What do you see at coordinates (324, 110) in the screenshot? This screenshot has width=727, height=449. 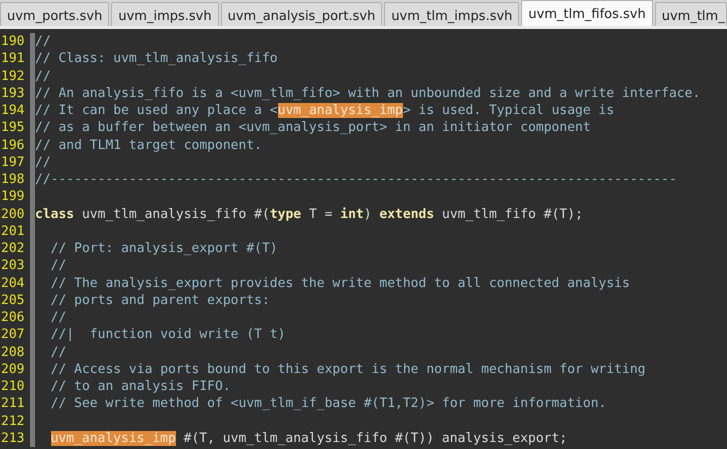 I see `code-line: // It can be used any place a <uvm_analysis_imp> is used. Typical usage is` at bounding box center [324, 110].